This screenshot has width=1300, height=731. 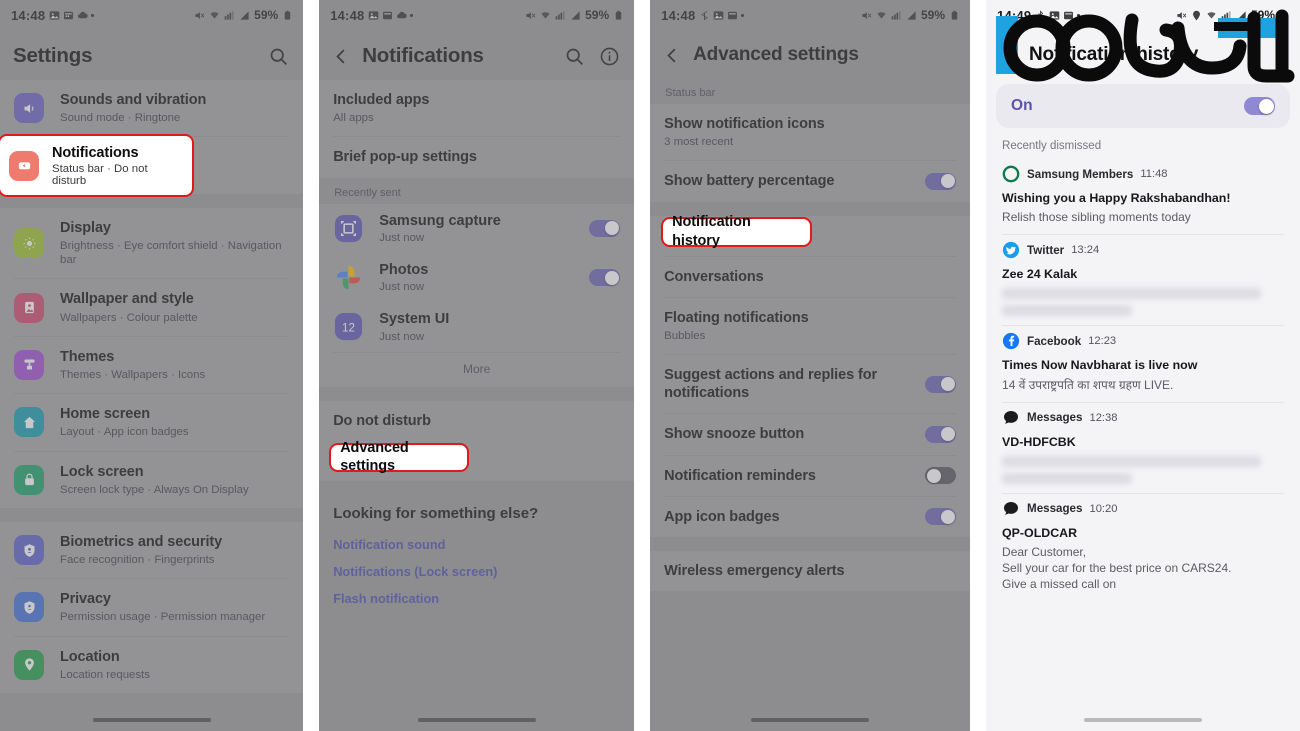 I want to click on settings-item-title: Biometrics and security, so click(x=141, y=541).